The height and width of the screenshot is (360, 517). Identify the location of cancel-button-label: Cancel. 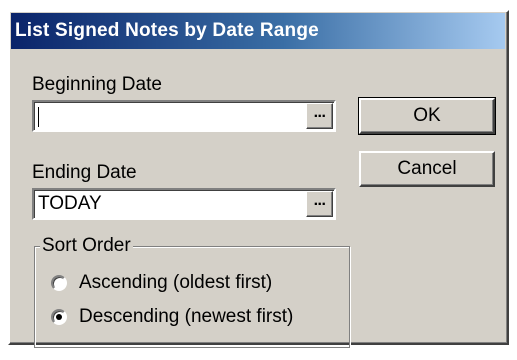
(427, 168).